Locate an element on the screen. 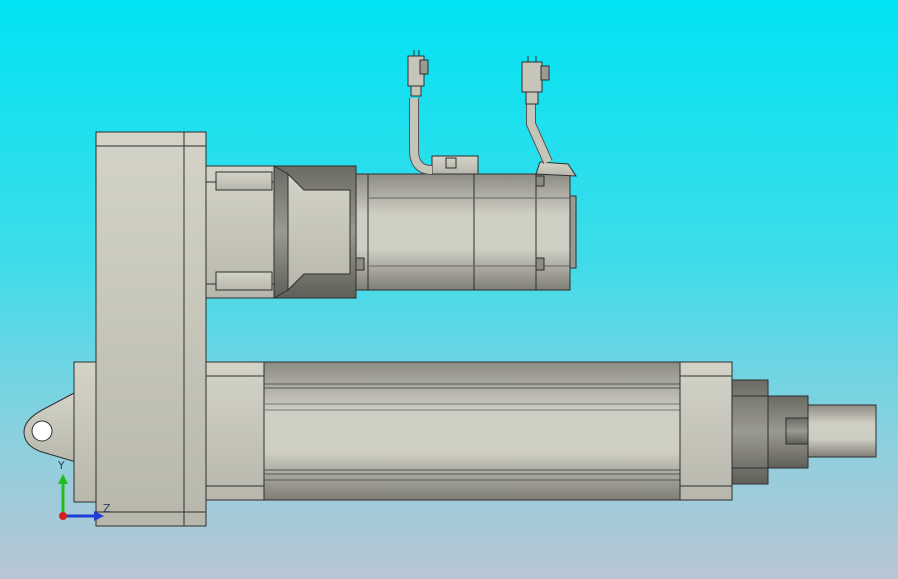 The height and width of the screenshot is (579, 898). actuator-tube is located at coordinates (469, 431).